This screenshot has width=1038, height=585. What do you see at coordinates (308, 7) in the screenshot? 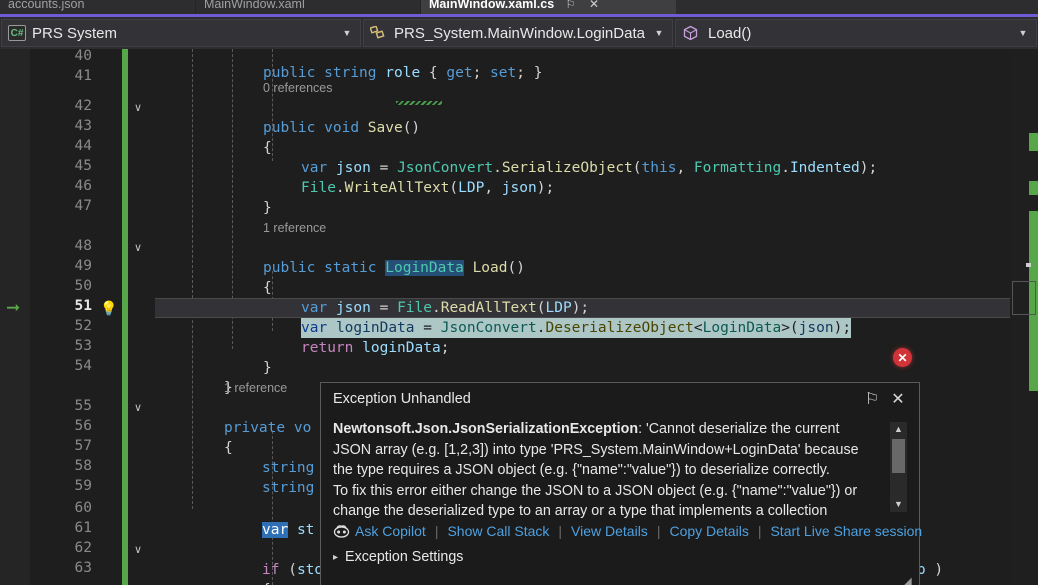
I see `tab-mainwindow-xaml: MainWindow.xaml` at bounding box center [308, 7].